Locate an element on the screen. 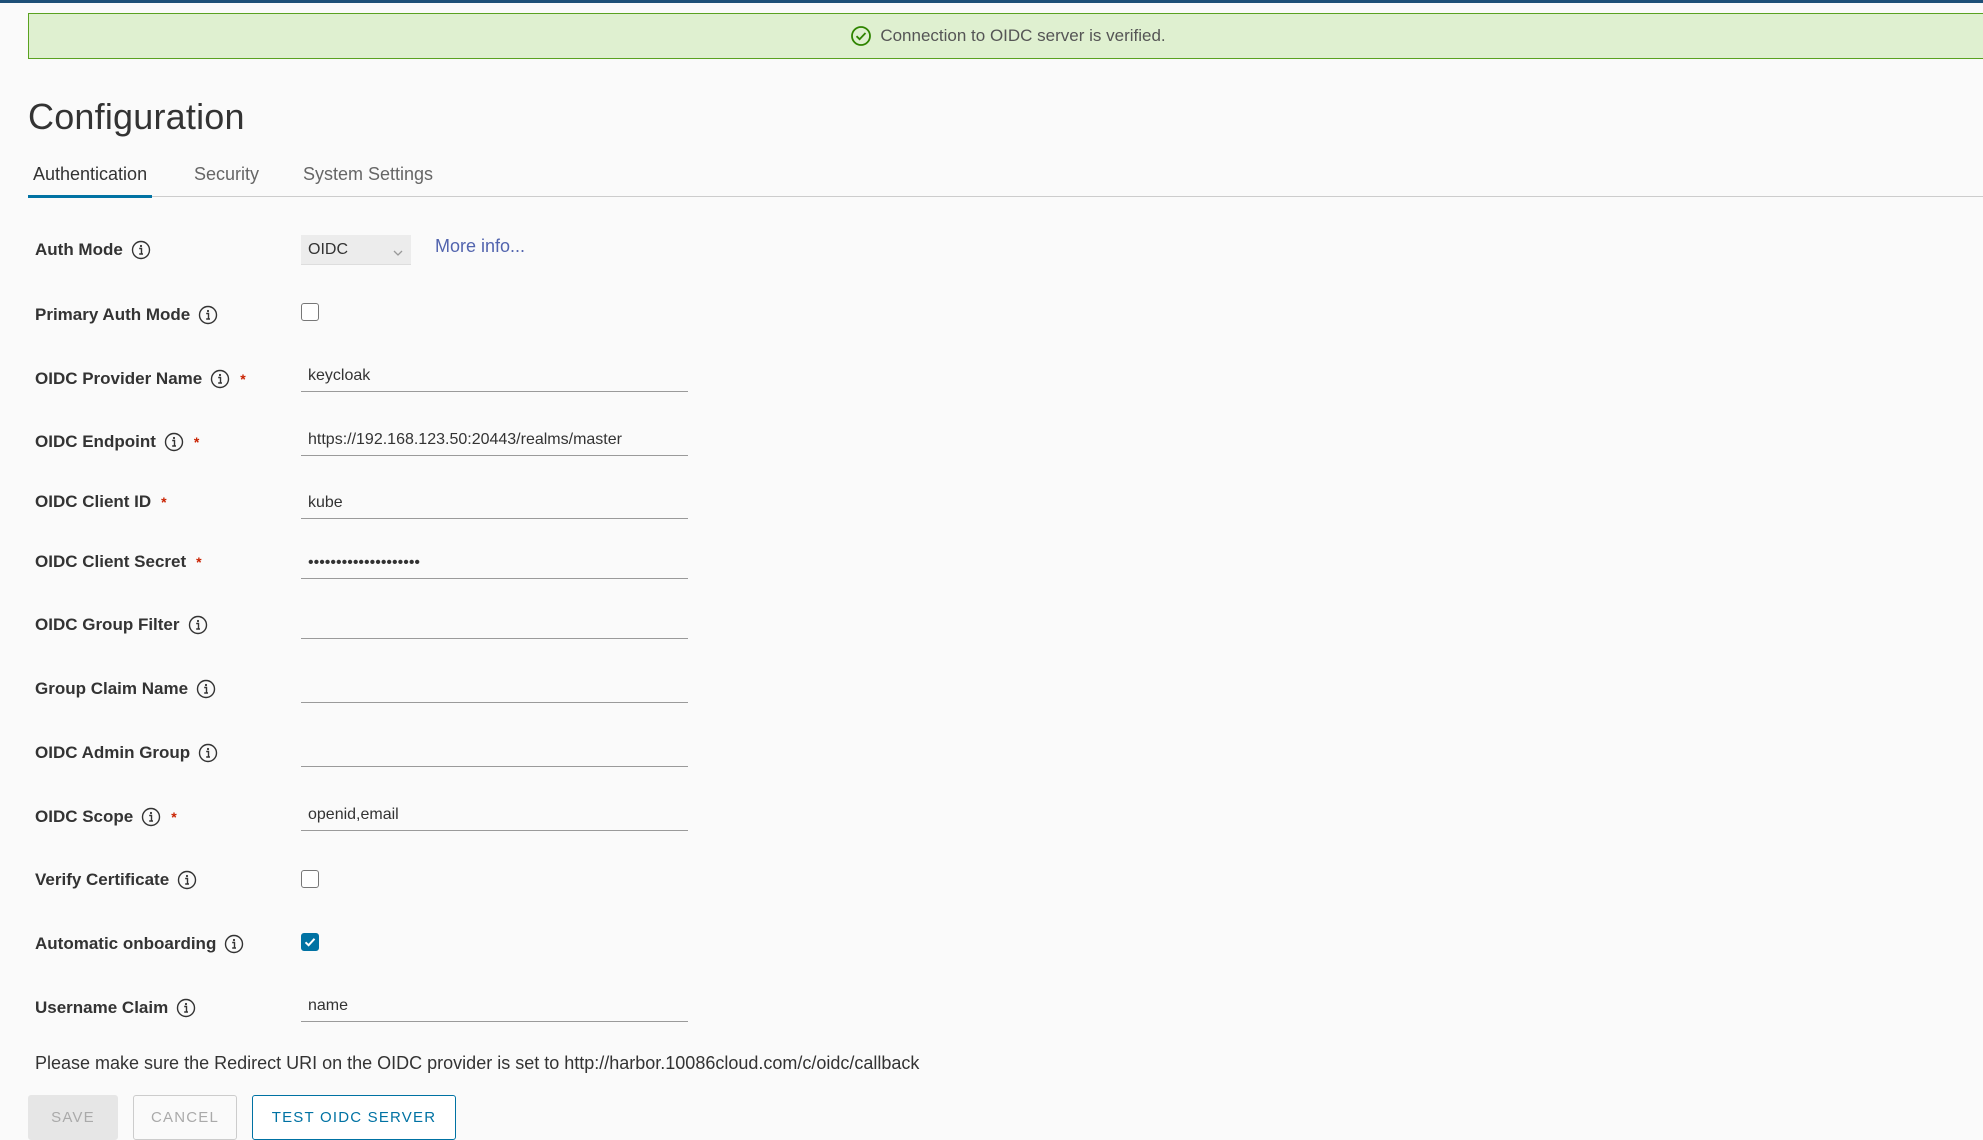 This screenshot has width=1983, height=1140. scope-label-text: OIDC Scope is located at coordinates (84, 816).